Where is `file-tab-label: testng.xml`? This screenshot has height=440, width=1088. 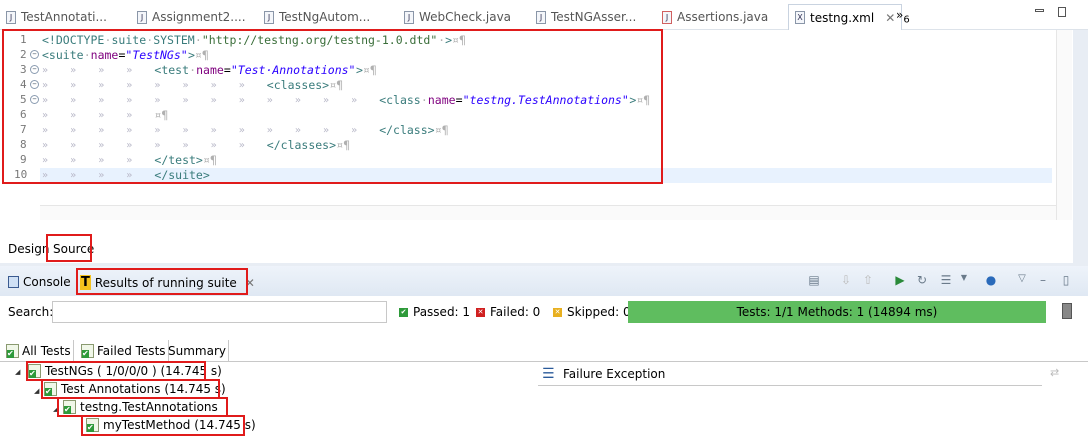
file-tab-label: testng.xml is located at coordinates (842, 17).